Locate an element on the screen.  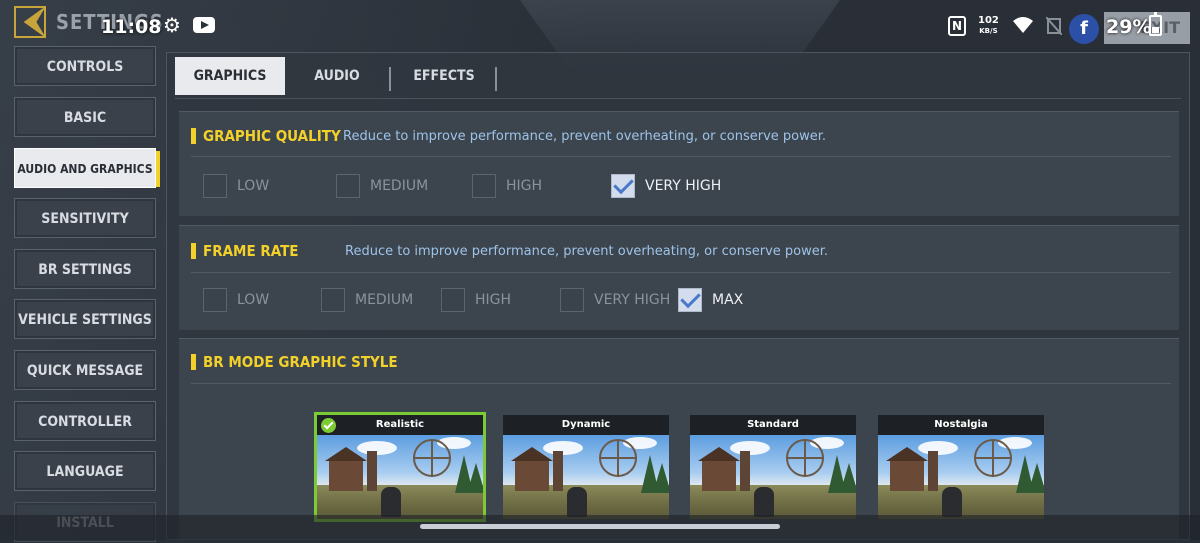
style-card-label: Standard is located at coordinates (773, 425).